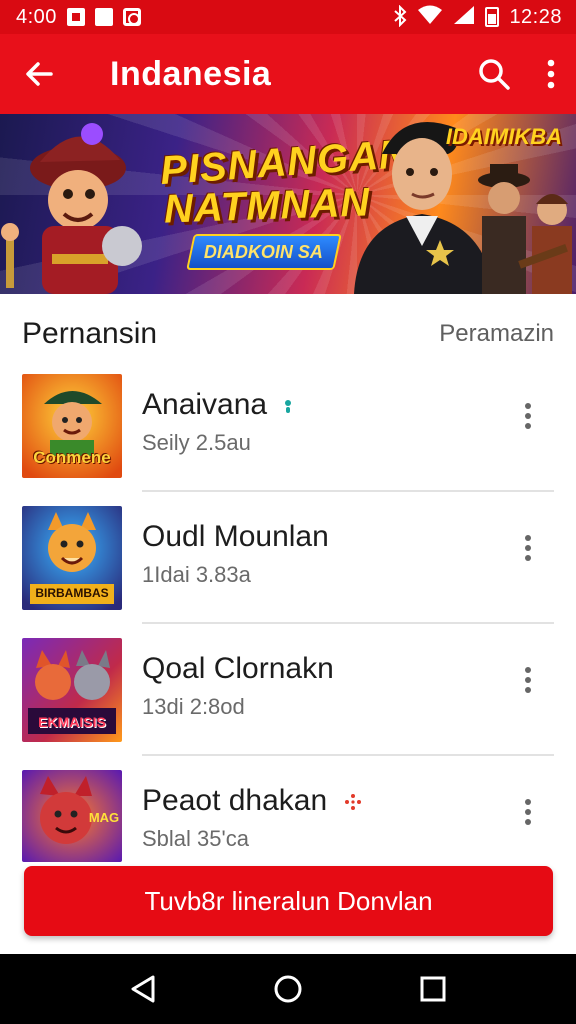  Describe the element at coordinates (103, 17) in the screenshot. I see `photo-icon` at that location.